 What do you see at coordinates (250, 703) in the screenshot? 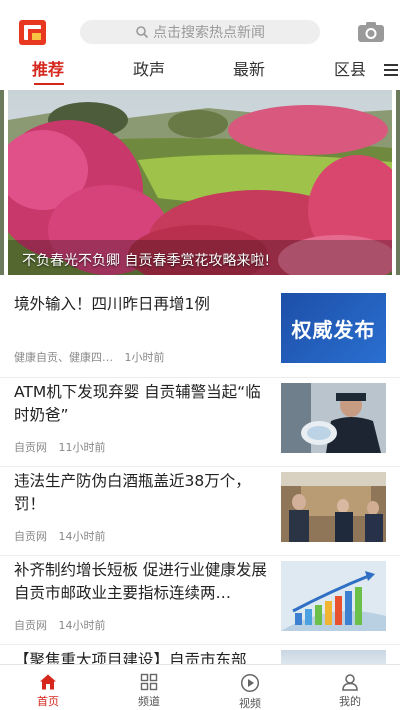
I see `nav-video-label: 视频` at bounding box center [250, 703].